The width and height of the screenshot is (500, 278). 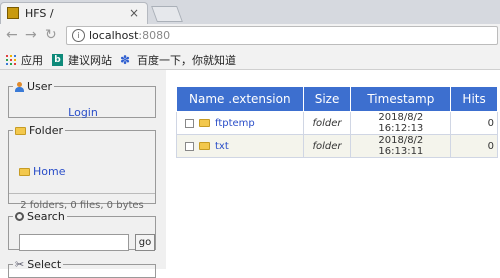 What do you see at coordinates (240, 99) in the screenshot?
I see `column-header-name: Name .extension` at bounding box center [240, 99].